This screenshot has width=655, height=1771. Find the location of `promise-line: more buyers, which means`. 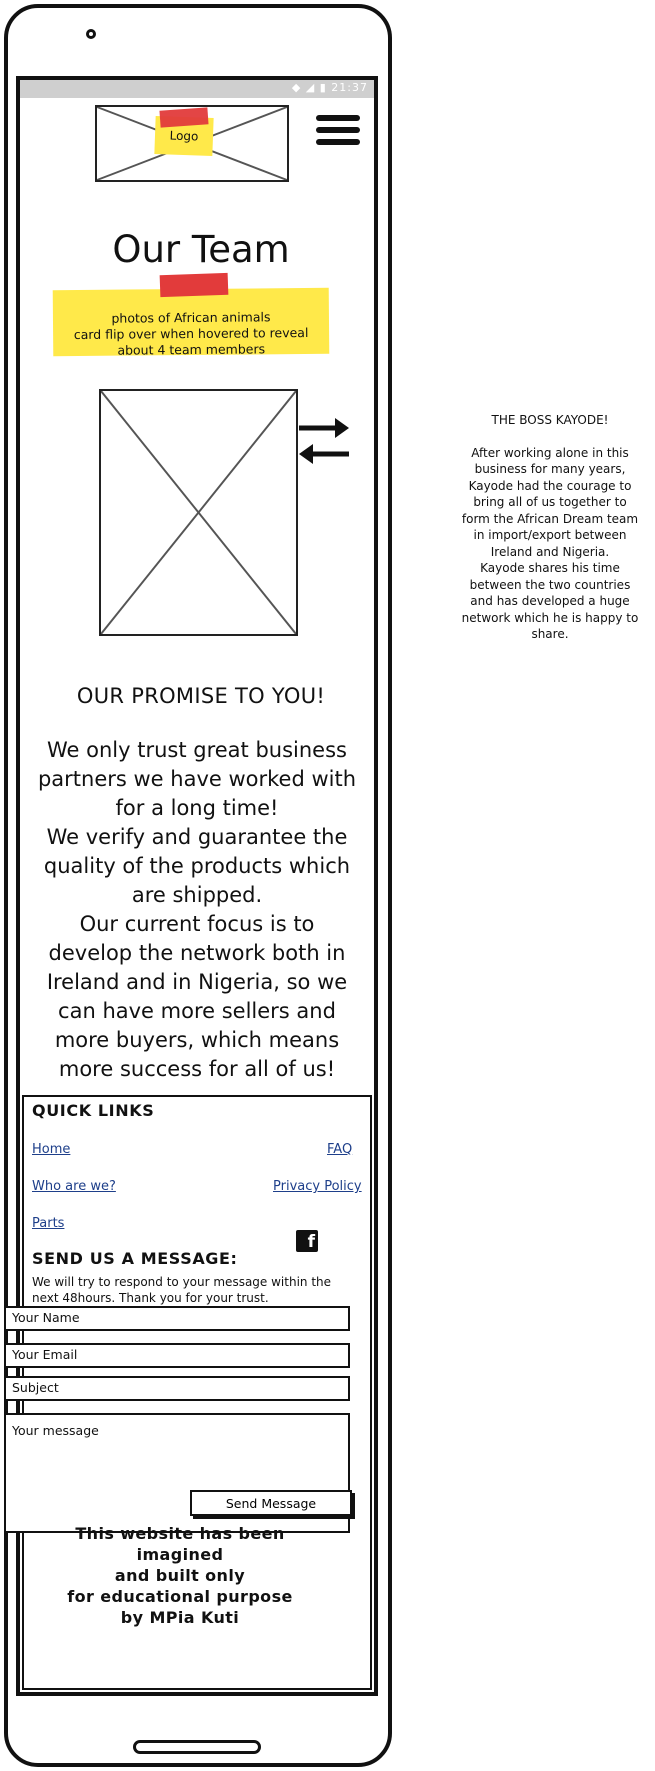

promise-line: more buyers, which means is located at coordinates (197, 1040).